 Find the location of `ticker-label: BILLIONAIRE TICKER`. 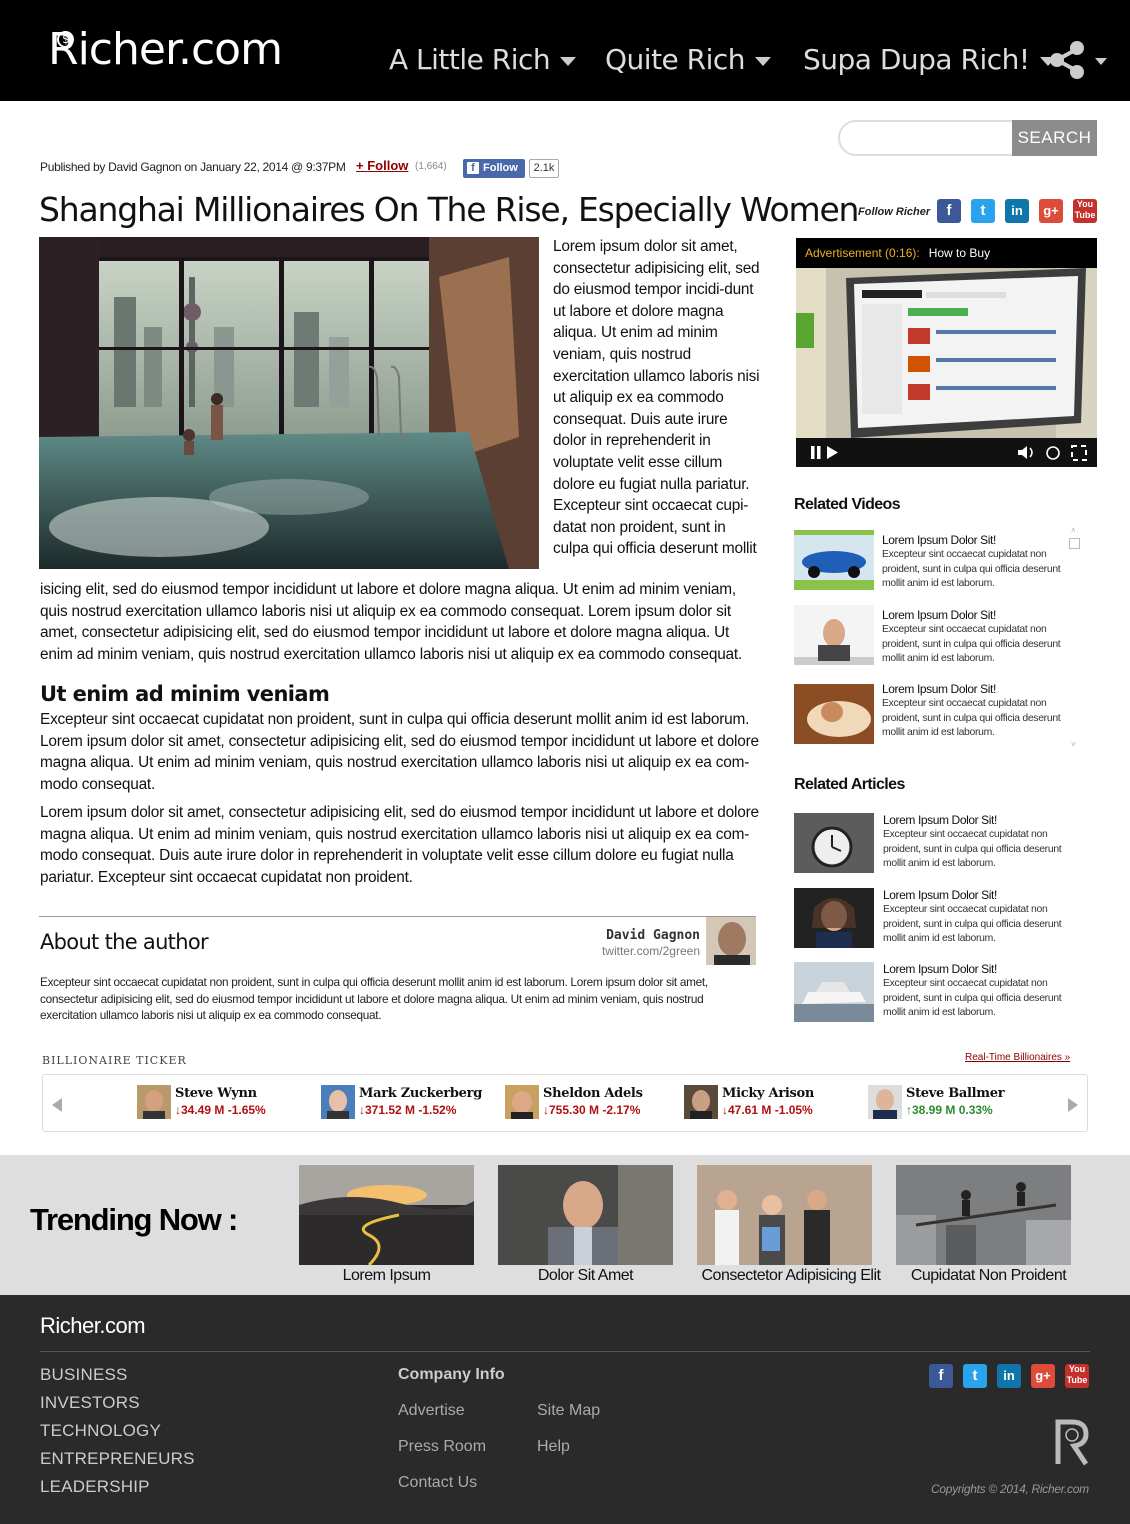

ticker-label: BILLIONAIRE TICKER is located at coordinates (114, 1060).